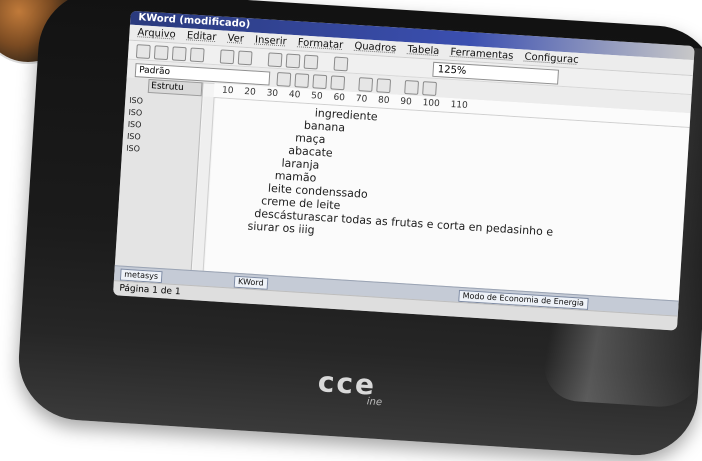 The width and height of the screenshot is (702, 461). What do you see at coordinates (361, 99) in the screenshot?
I see `ruler-tick: 70` at bounding box center [361, 99].